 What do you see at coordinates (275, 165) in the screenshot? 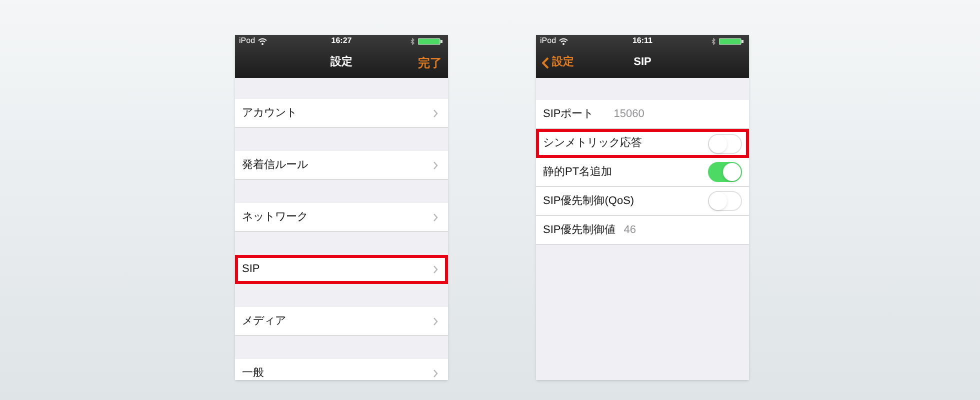
I see `row-label: 発着信ルール` at bounding box center [275, 165].